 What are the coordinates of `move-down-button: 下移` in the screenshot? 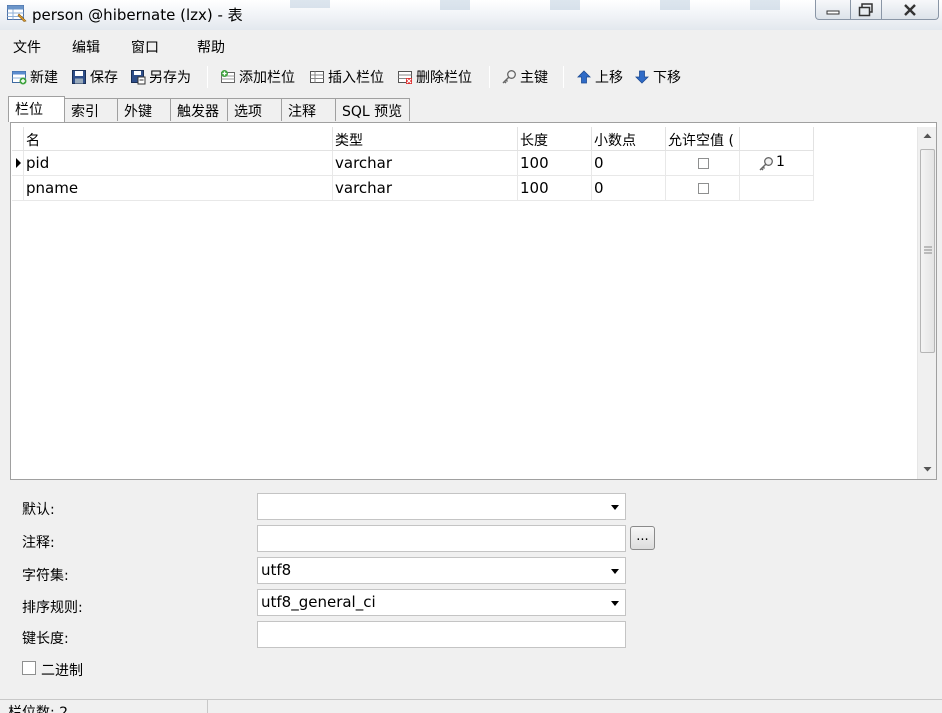 It's located at (657, 77).